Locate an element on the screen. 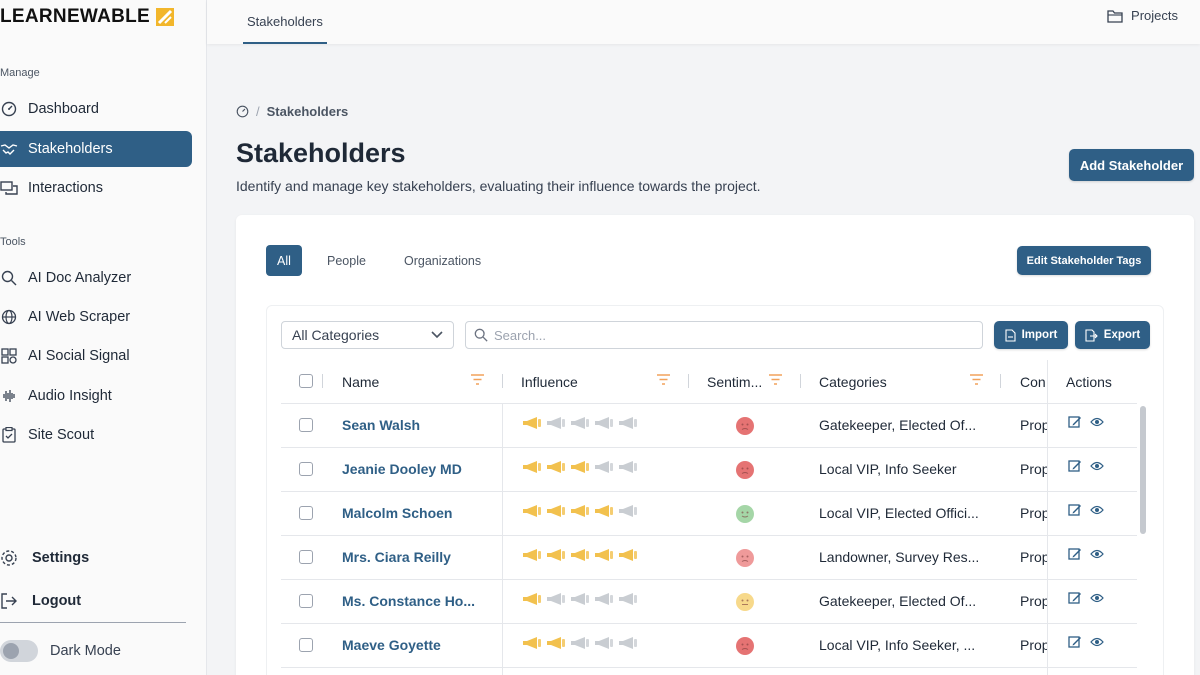 The width and height of the screenshot is (1200, 675). categories-cell: Local VIP, Info Seeker is located at coordinates (888, 469).